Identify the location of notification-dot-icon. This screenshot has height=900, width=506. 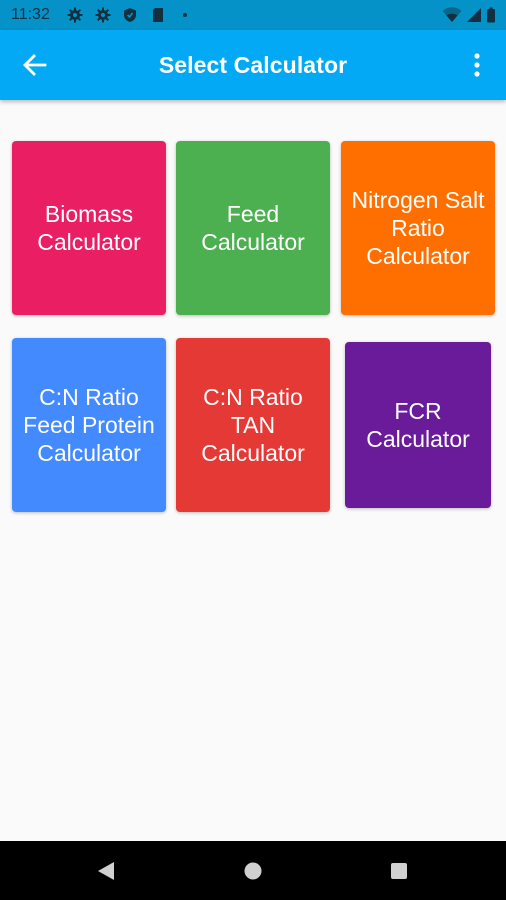
(185, 15).